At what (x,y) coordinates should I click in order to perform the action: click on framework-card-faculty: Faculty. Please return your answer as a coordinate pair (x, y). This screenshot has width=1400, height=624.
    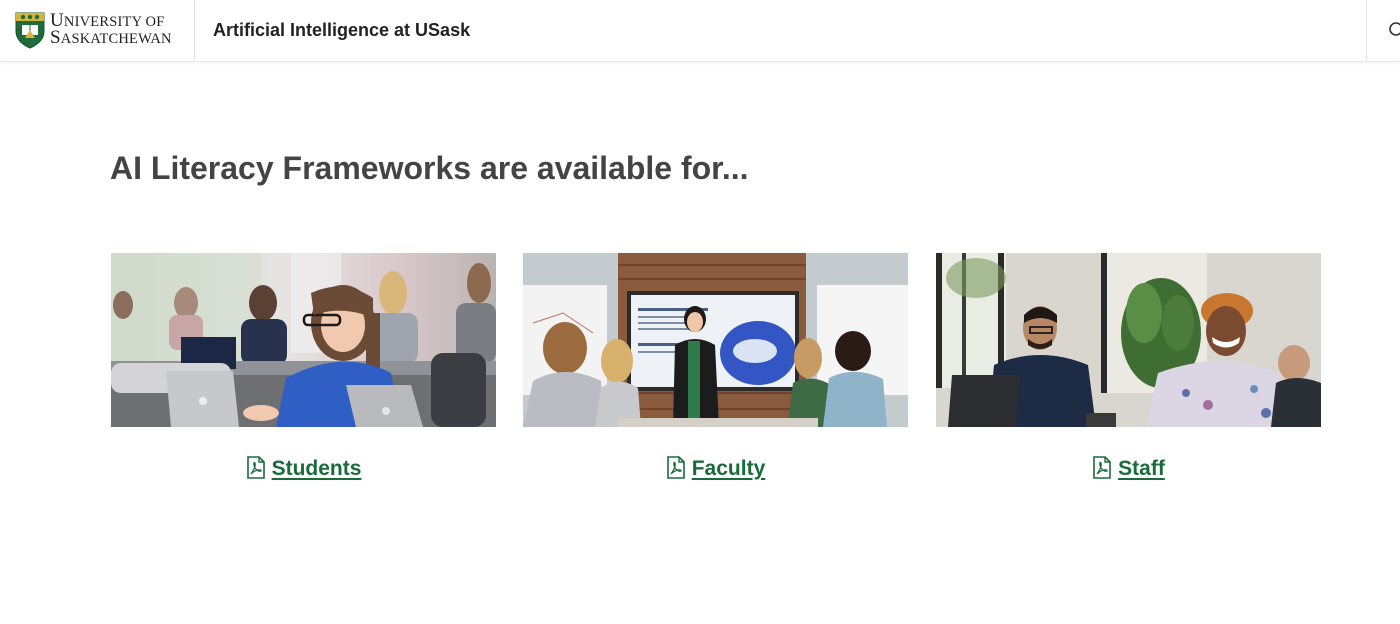
    Looking at the image, I should click on (715, 373).